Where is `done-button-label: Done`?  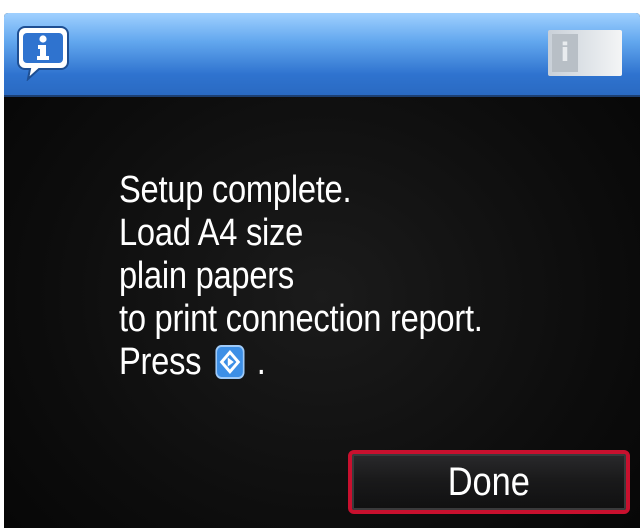
done-button-label: Done is located at coordinates (489, 482).